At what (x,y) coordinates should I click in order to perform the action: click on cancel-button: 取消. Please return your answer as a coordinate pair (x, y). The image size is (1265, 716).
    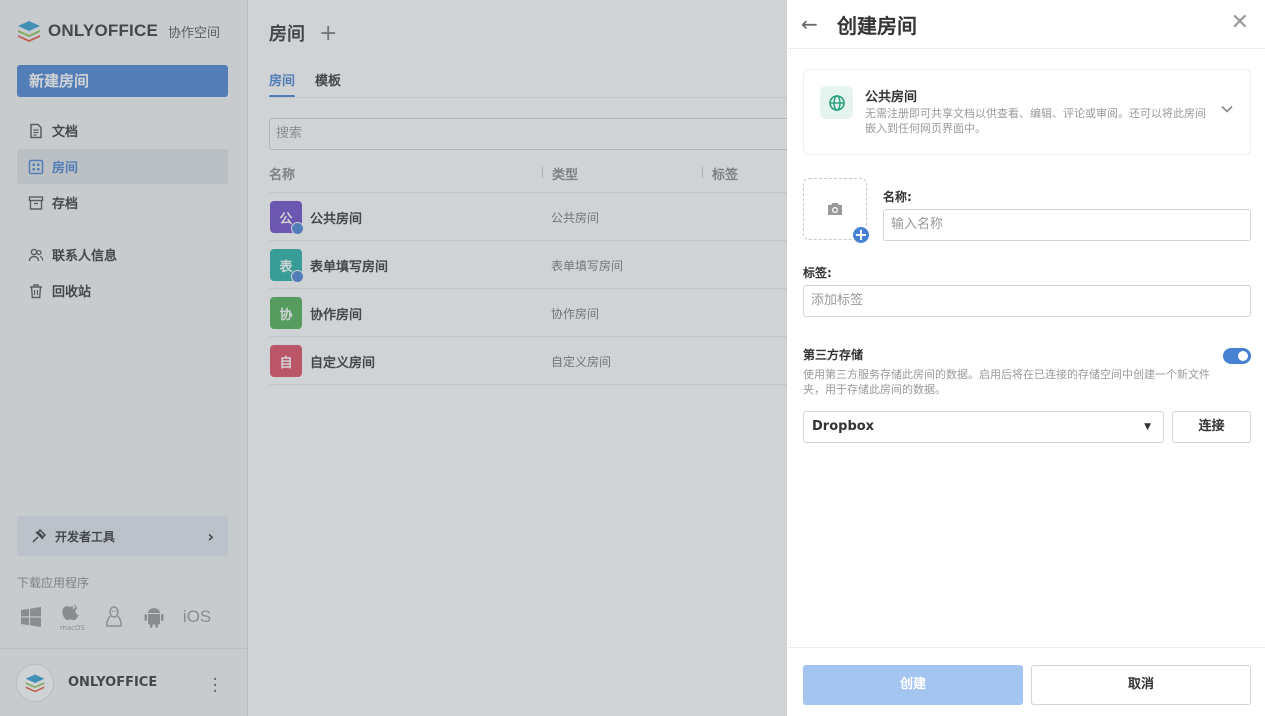
    Looking at the image, I should click on (1141, 685).